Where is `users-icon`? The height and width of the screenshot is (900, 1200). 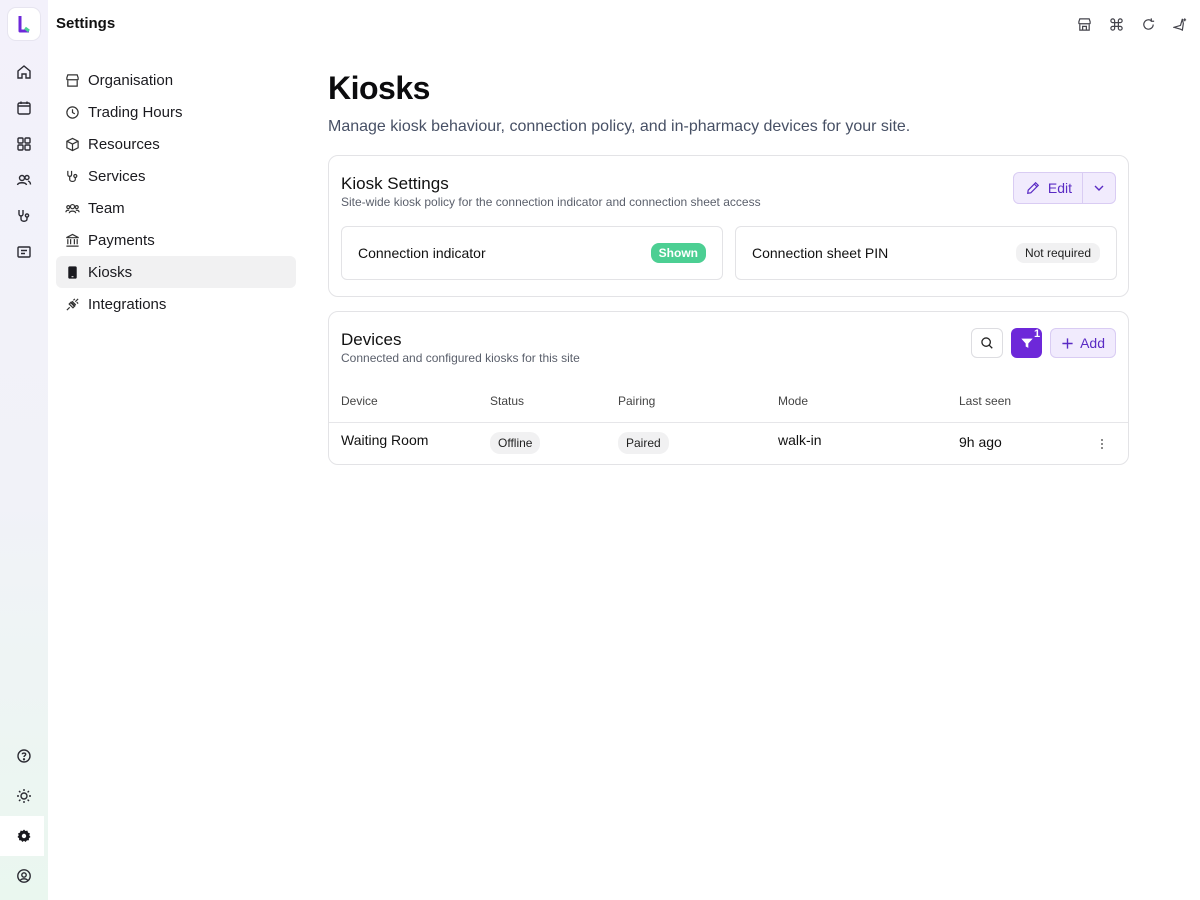
users-icon is located at coordinates (24, 180).